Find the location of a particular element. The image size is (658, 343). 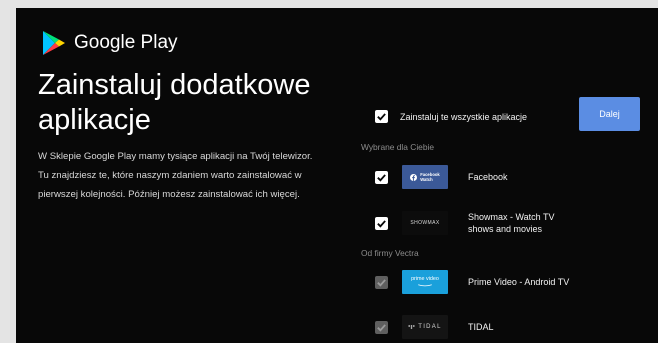

title-line-1: Zainstaluj dodatkowe is located at coordinates (174, 85).